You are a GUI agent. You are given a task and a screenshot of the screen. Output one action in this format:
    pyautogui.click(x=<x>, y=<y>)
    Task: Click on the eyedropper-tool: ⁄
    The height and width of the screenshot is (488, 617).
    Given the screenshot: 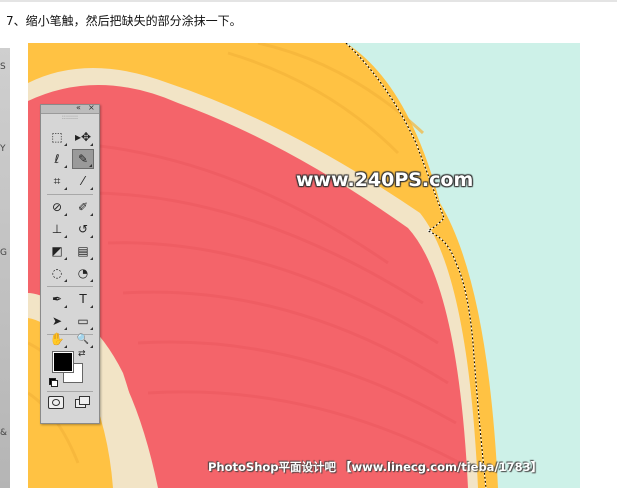 What is the action you would take?
    pyautogui.click(x=83, y=181)
    